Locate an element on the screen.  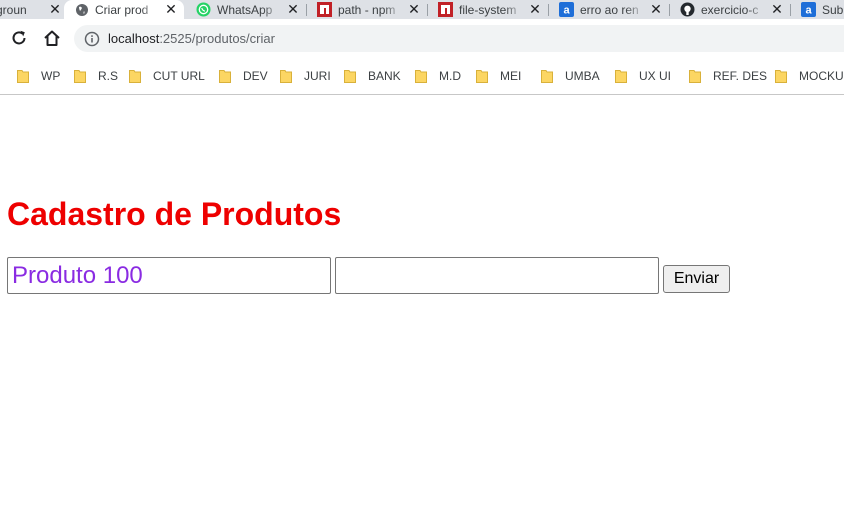
bookmark-label: DEV is located at coordinates (255, 76).